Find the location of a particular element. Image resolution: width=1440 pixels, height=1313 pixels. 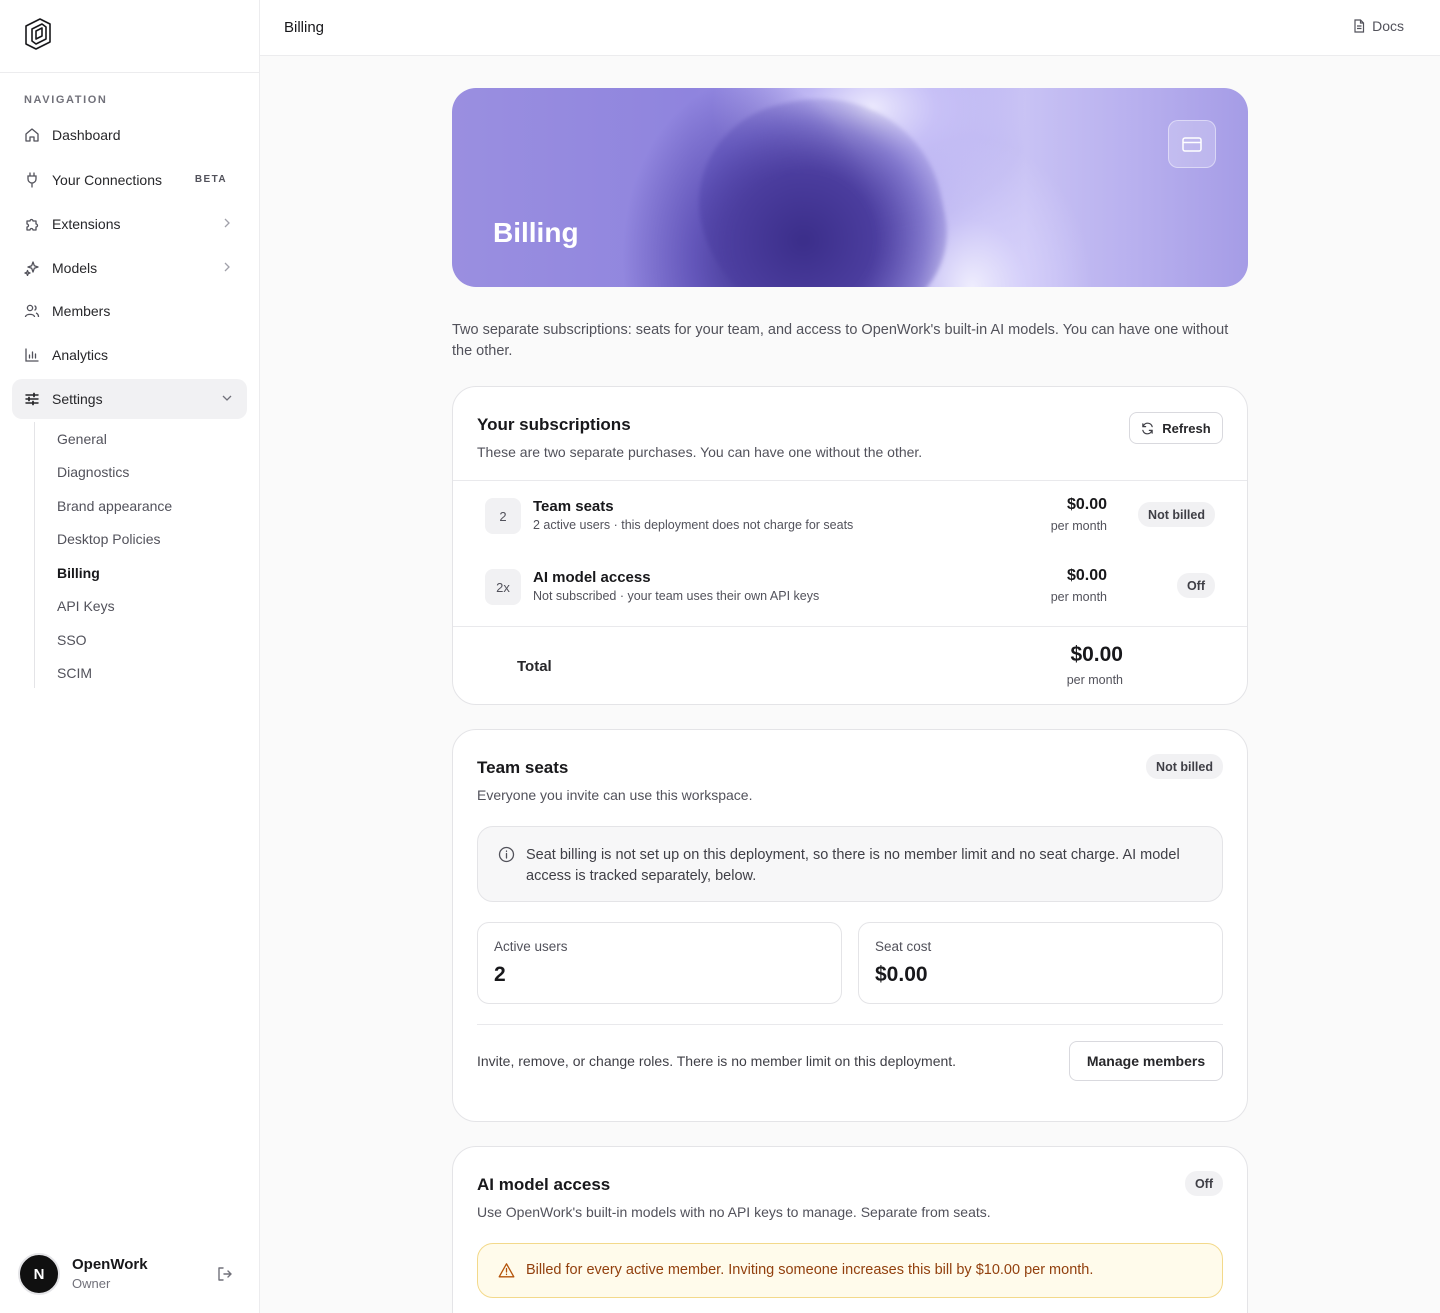

settings-item-sso: SSO is located at coordinates (72, 640).